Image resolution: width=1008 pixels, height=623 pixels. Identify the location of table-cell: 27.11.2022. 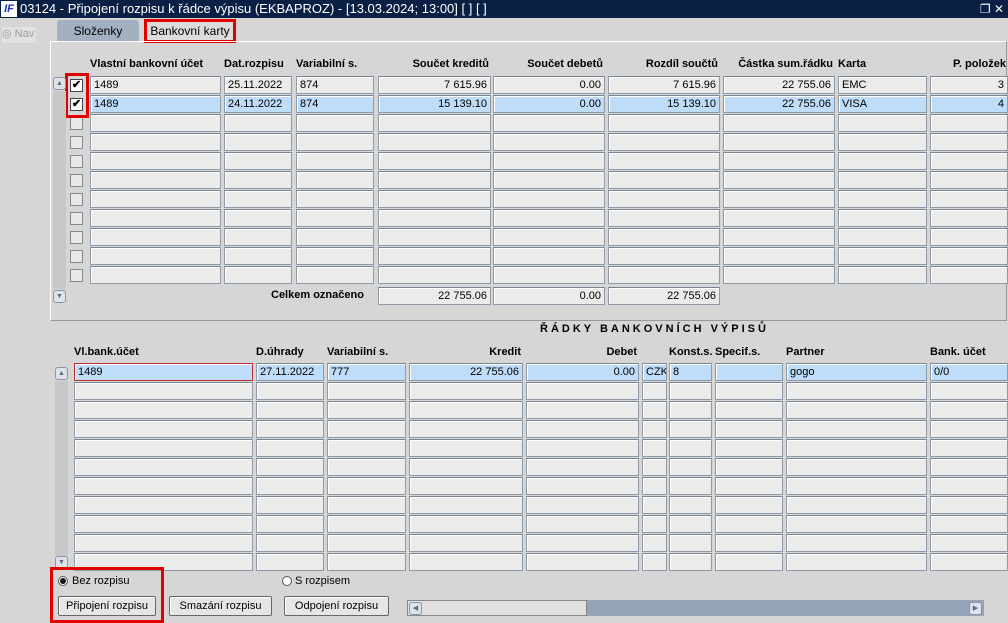
(290, 372).